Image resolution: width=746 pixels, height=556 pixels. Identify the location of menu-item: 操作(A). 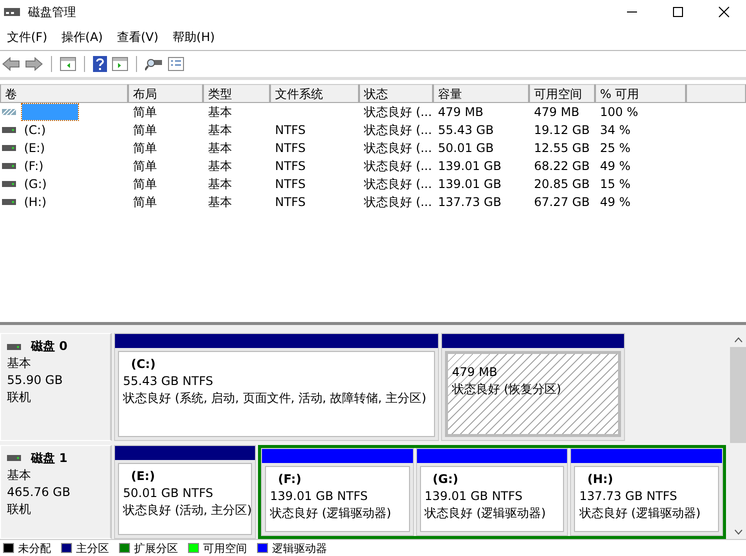
(82, 37).